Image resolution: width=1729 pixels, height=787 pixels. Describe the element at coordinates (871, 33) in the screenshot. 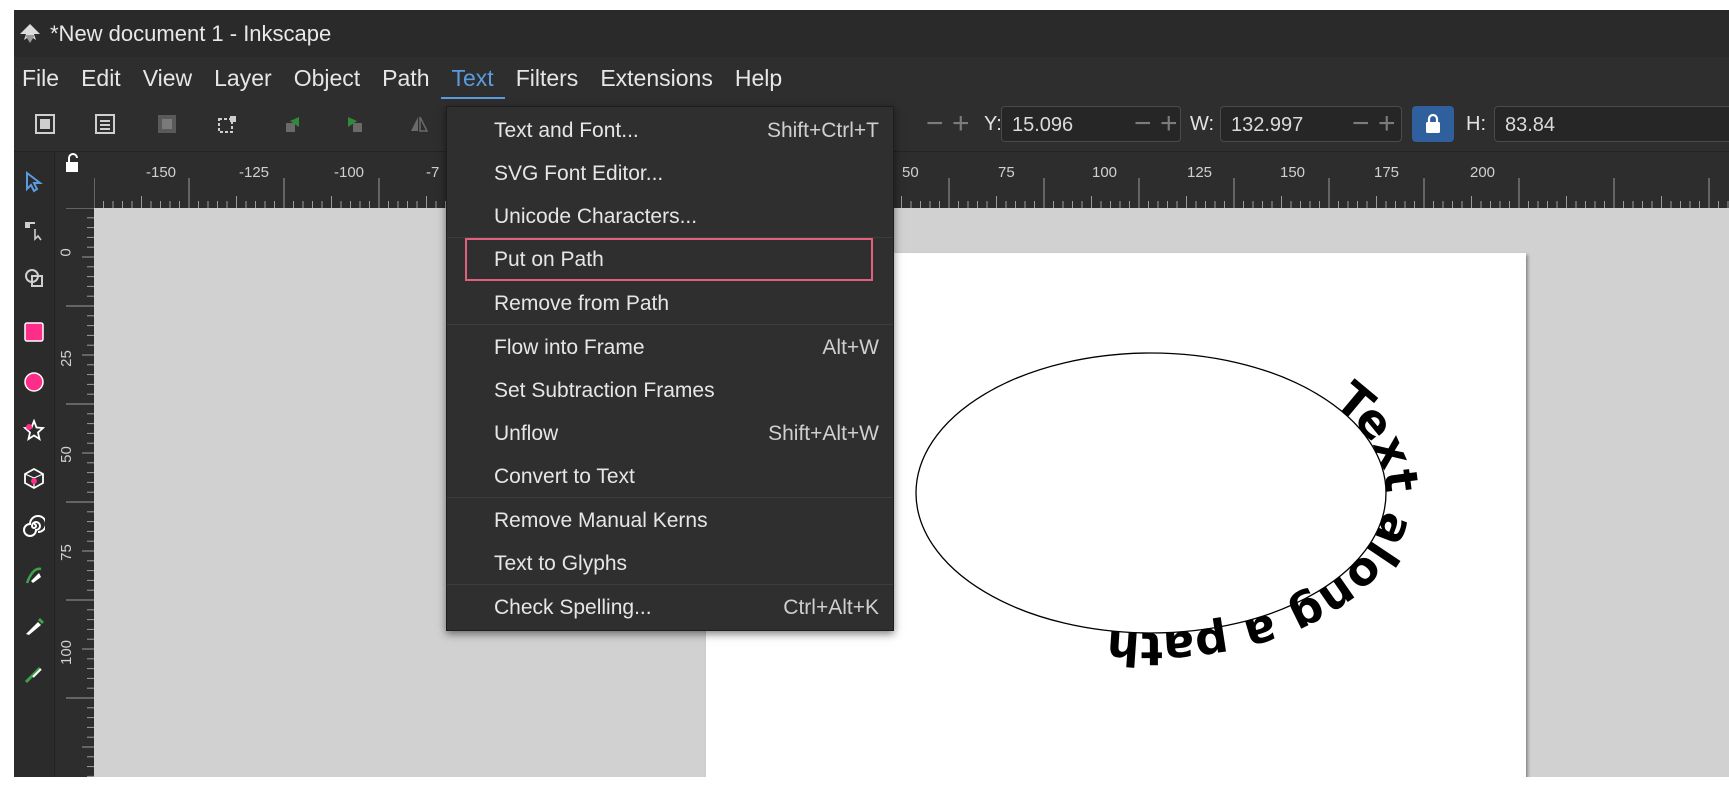

I see `title-bar: *New document 1 - Inkscape` at that location.